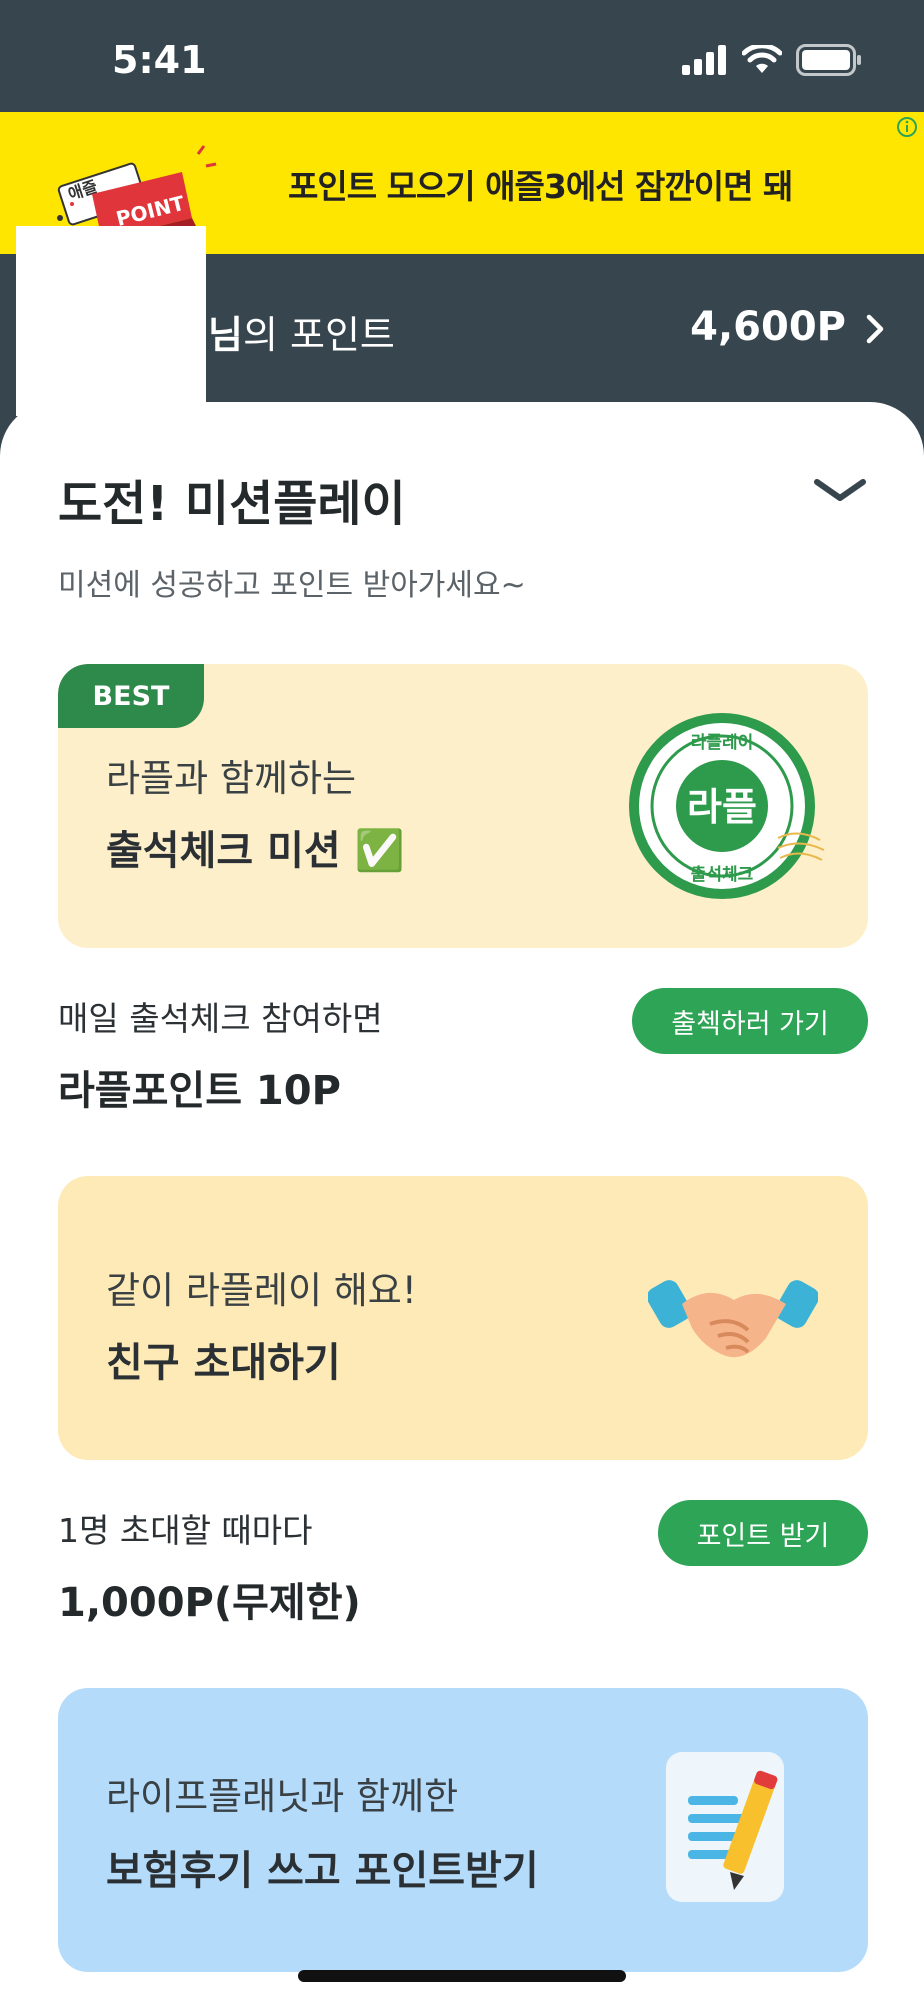 This screenshot has height=2000, width=924. Describe the element at coordinates (231, 778) in the screenshot. I see `card-line1: 라플과 함께하는` at that location.